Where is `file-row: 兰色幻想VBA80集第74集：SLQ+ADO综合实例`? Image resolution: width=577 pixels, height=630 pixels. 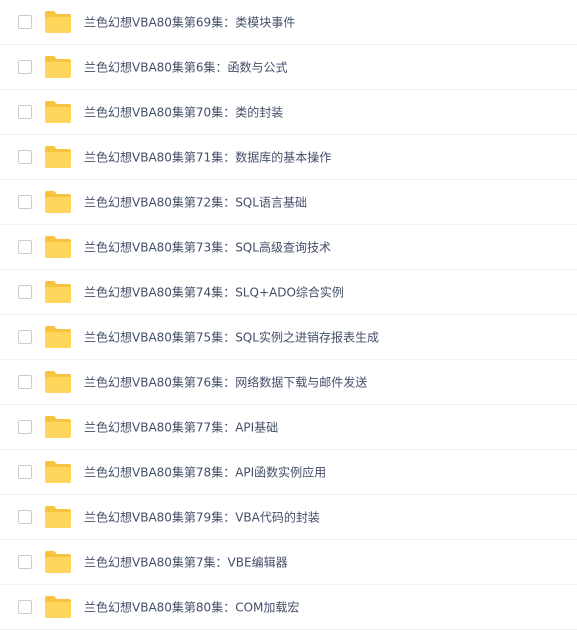 file-row: 兰色幻想VBA80集第74集：SLQ+ADO综合实例 is located at coordinates (288, 292).